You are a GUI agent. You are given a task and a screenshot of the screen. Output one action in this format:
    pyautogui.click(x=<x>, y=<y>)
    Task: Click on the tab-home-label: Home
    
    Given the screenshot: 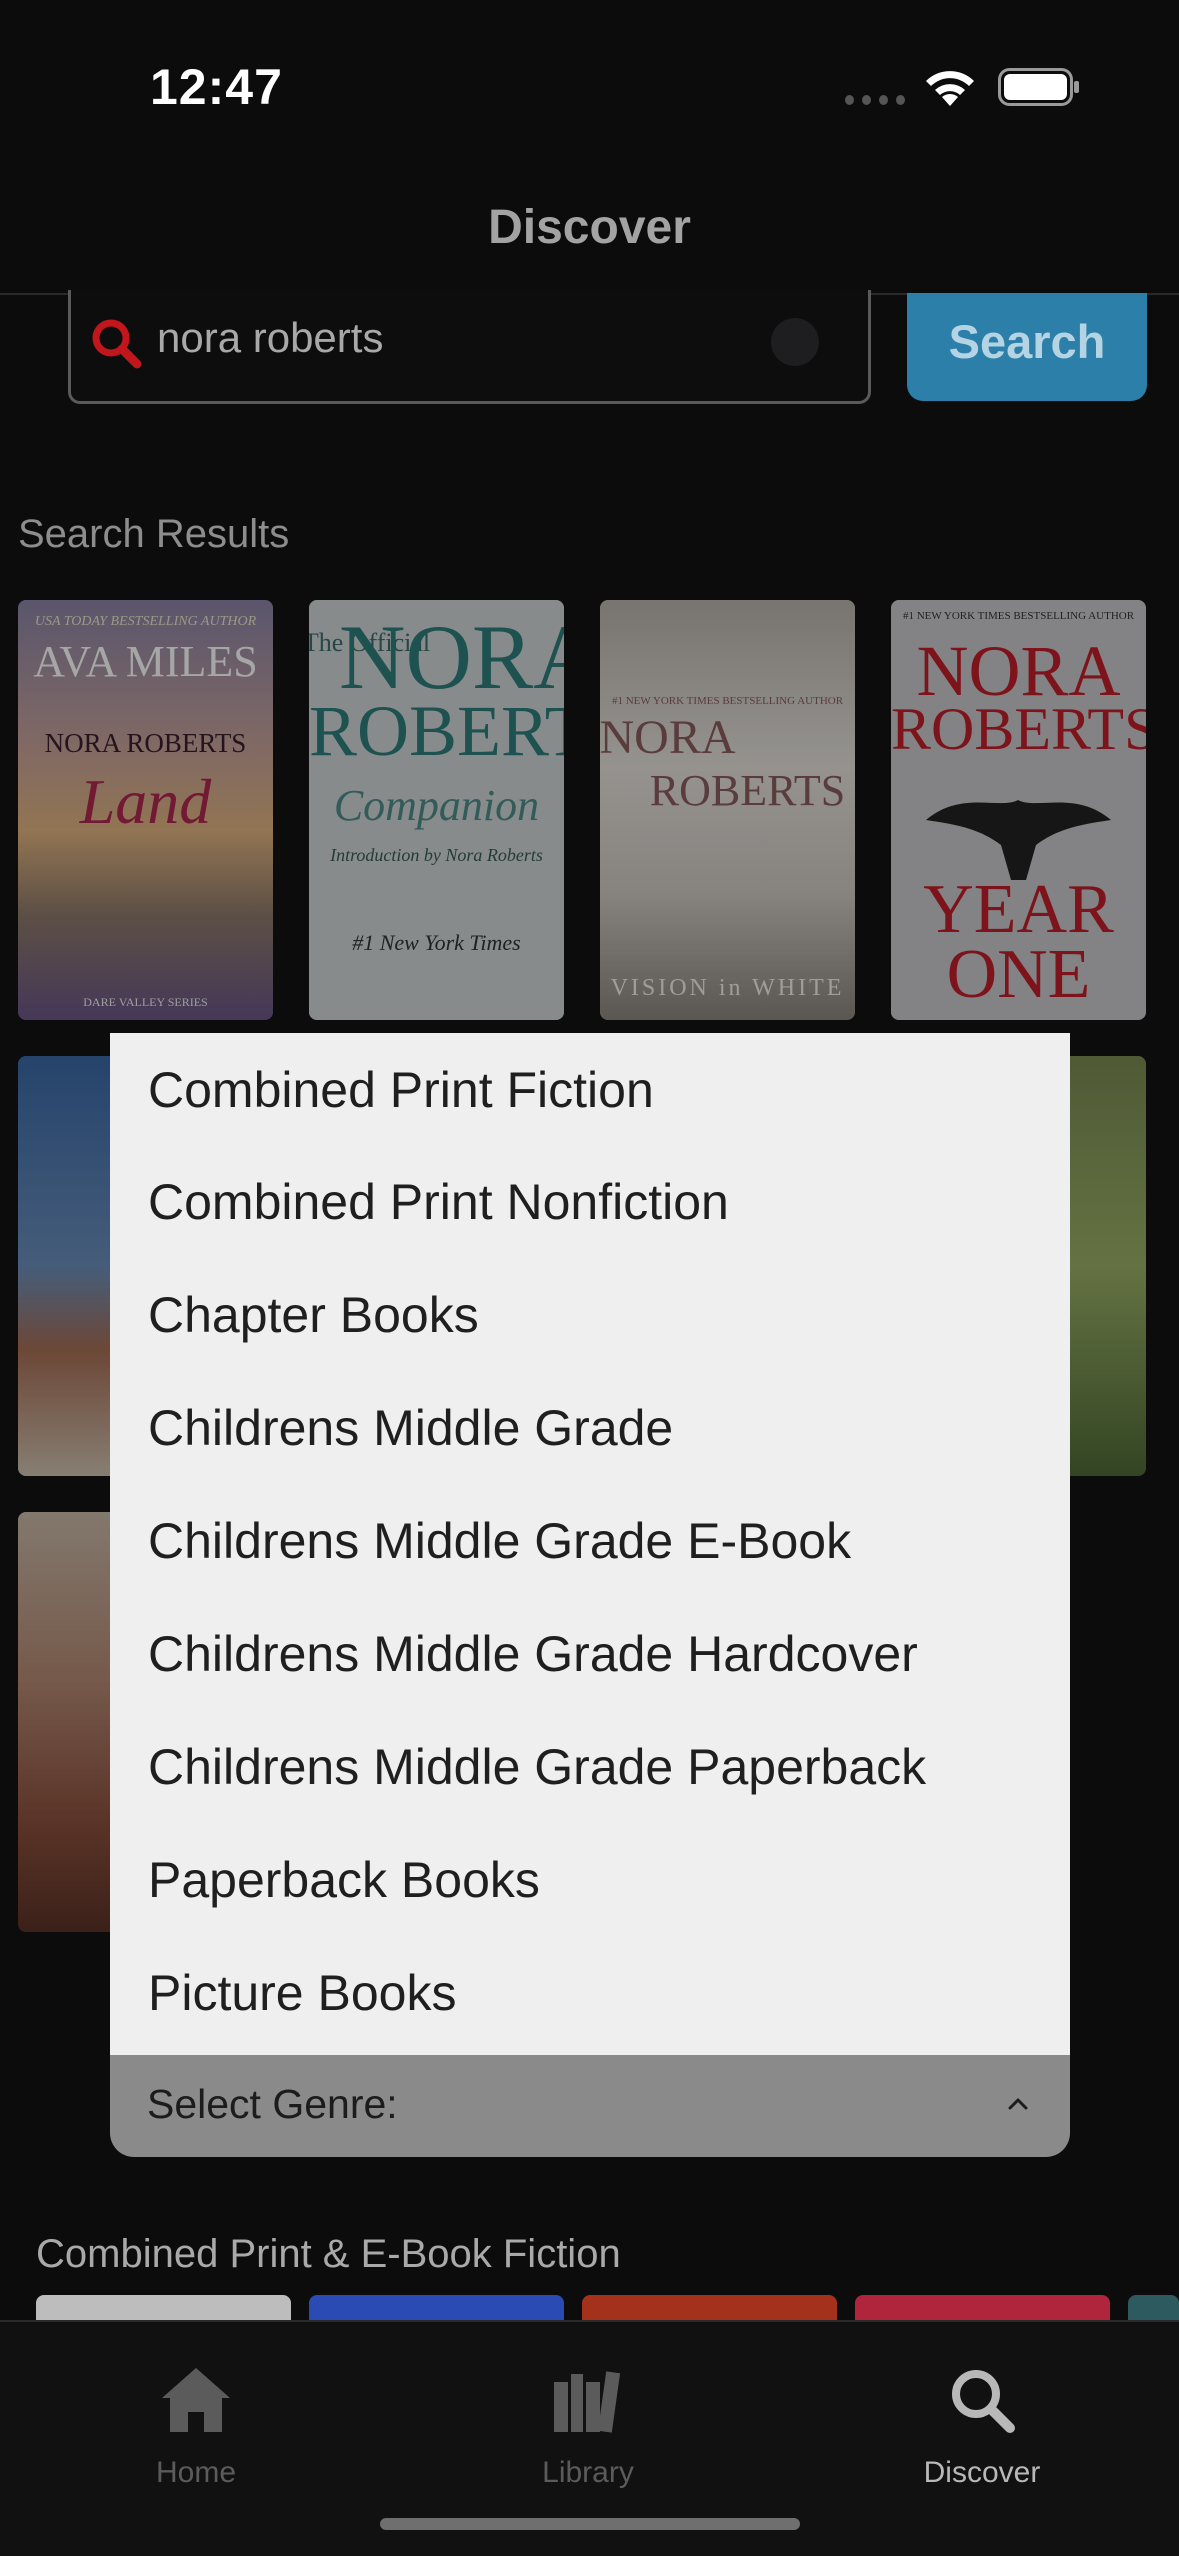 What is the action you would take?
    pyautogui.click(x=196, y=2472)
    